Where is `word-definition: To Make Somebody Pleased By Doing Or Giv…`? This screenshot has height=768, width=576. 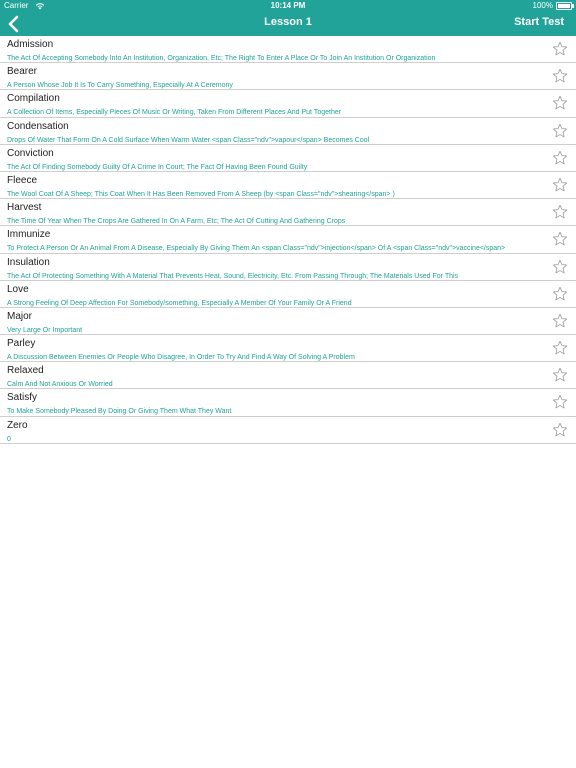
word-definition: To Make Somebody Pleased By Doing Or Giv… is located at coordinates (119, 412).